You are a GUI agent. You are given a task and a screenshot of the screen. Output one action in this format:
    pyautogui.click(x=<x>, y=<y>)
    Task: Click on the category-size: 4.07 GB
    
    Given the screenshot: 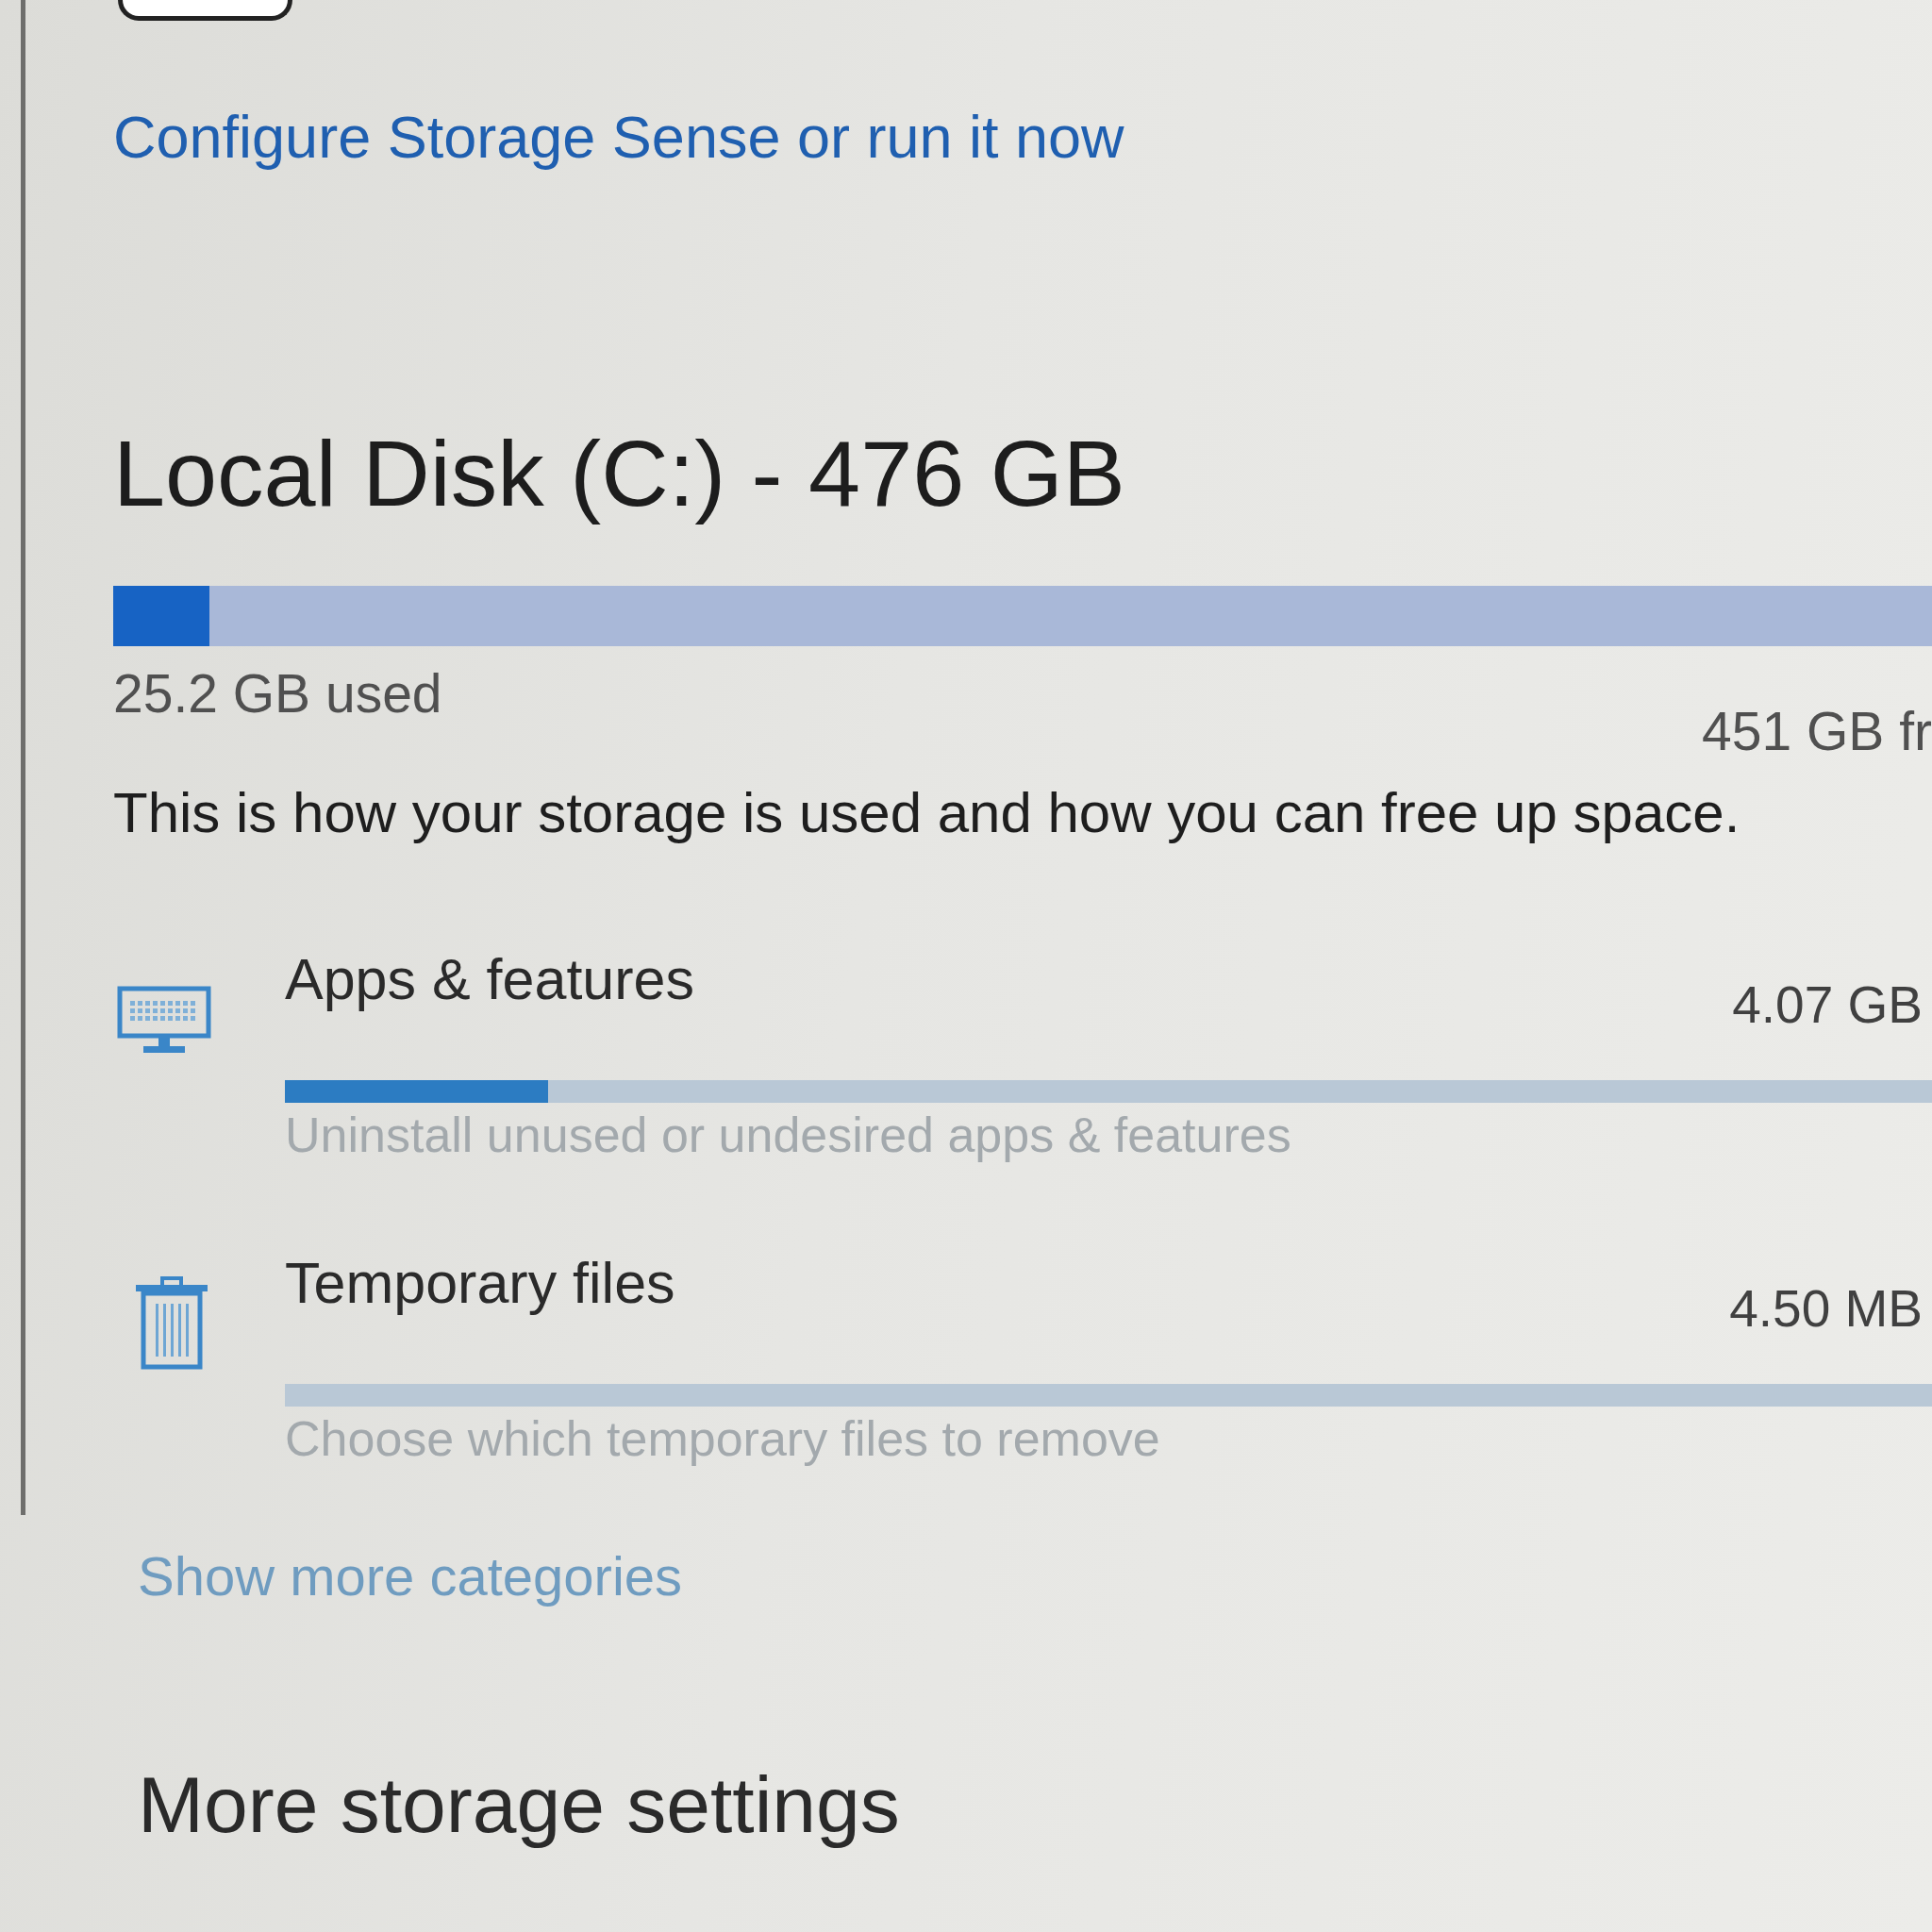 What is the action you would take?
    pyautogui.click(x=1828, y=1005)
    